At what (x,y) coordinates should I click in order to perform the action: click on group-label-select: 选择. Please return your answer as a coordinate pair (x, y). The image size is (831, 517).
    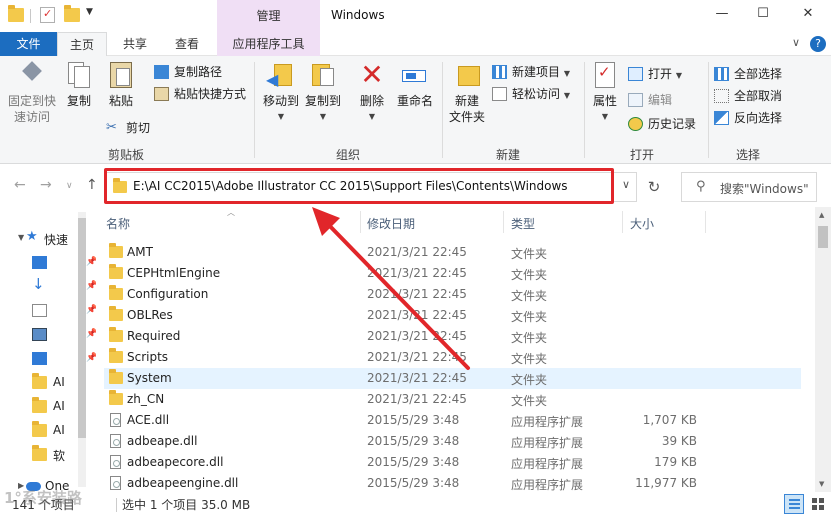
    Looking at the image, I should click on (748, 155).